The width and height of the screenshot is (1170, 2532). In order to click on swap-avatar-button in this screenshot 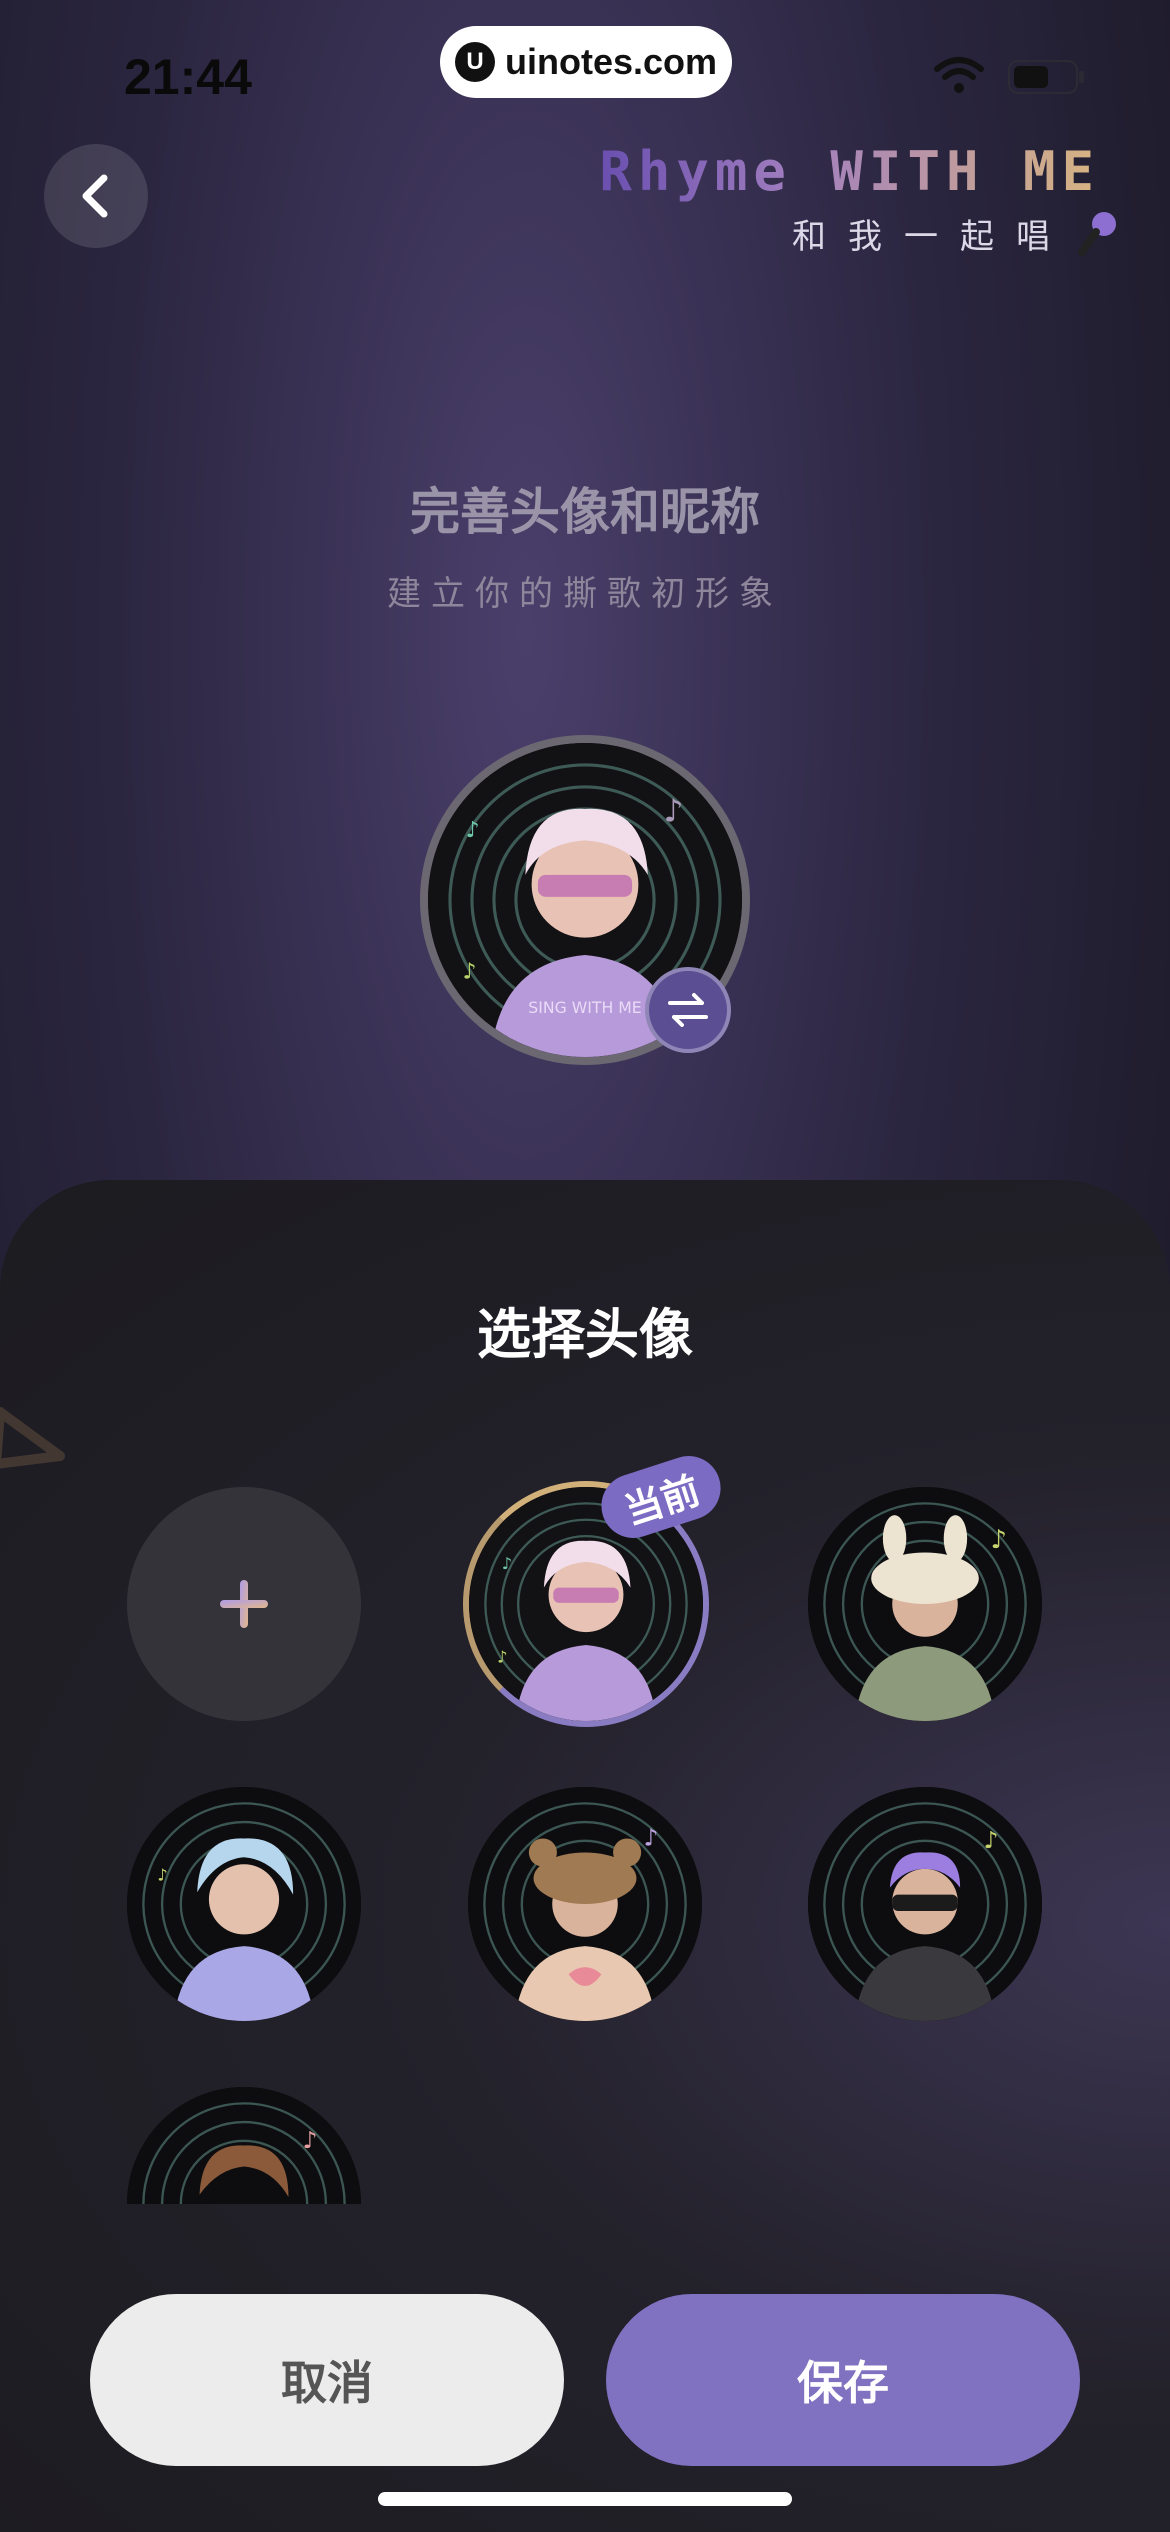, I will do `click(688, 1010)`.